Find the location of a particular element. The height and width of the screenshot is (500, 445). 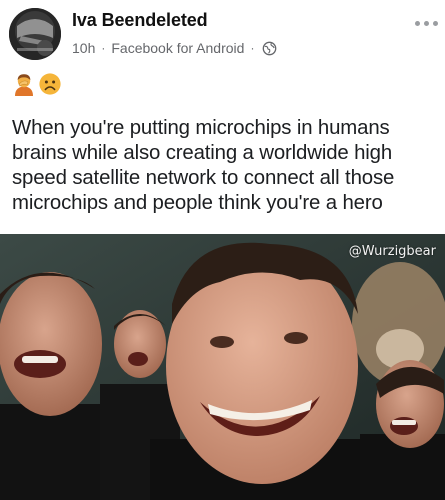

post-time: 10h is located at coordinates (83, 48).